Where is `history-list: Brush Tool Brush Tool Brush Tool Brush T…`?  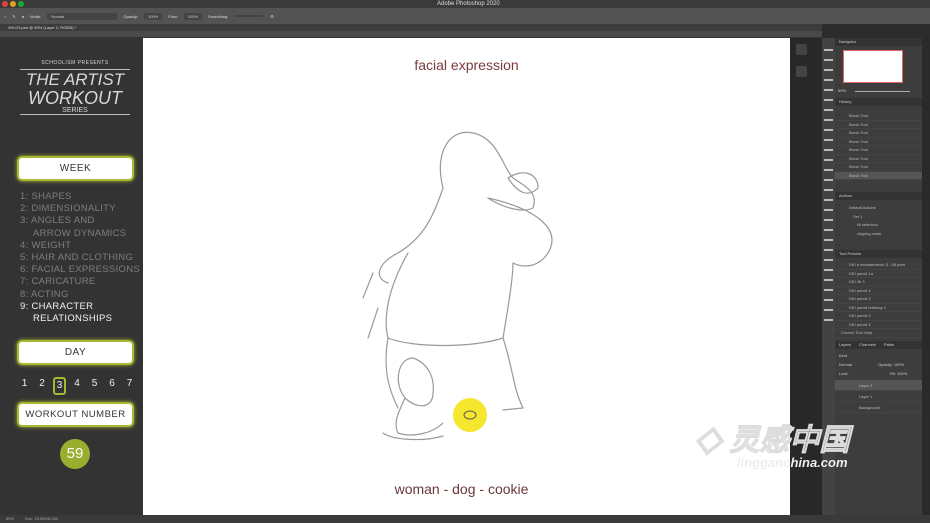 history-list: Brush Tool Brush Tool Brush Tool Brush T… is located at coordinates (878, 143).